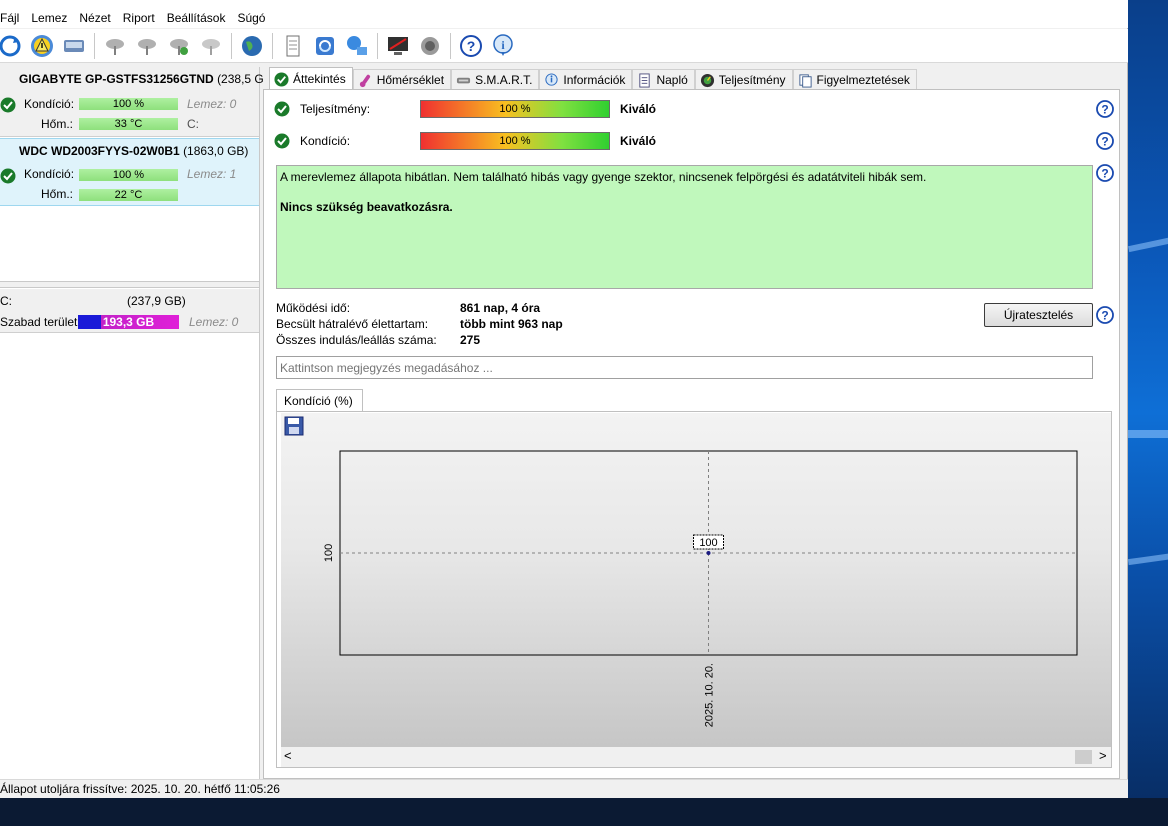 The width and height of the screenshot is (1168, 826). I want to click on globe-button, so click(252, 46).